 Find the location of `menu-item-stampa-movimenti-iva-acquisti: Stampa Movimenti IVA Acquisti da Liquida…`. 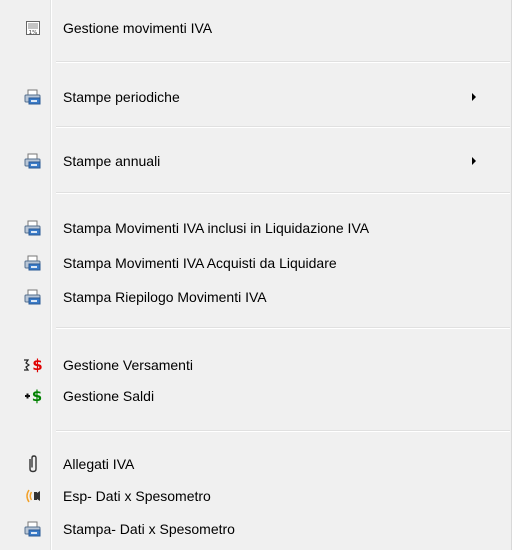

menu-item-stampa-movimenti-iva-acquisti: Stampa Movimenti IVA Acquisti da Liquida… is located at coordinates (255, 263).